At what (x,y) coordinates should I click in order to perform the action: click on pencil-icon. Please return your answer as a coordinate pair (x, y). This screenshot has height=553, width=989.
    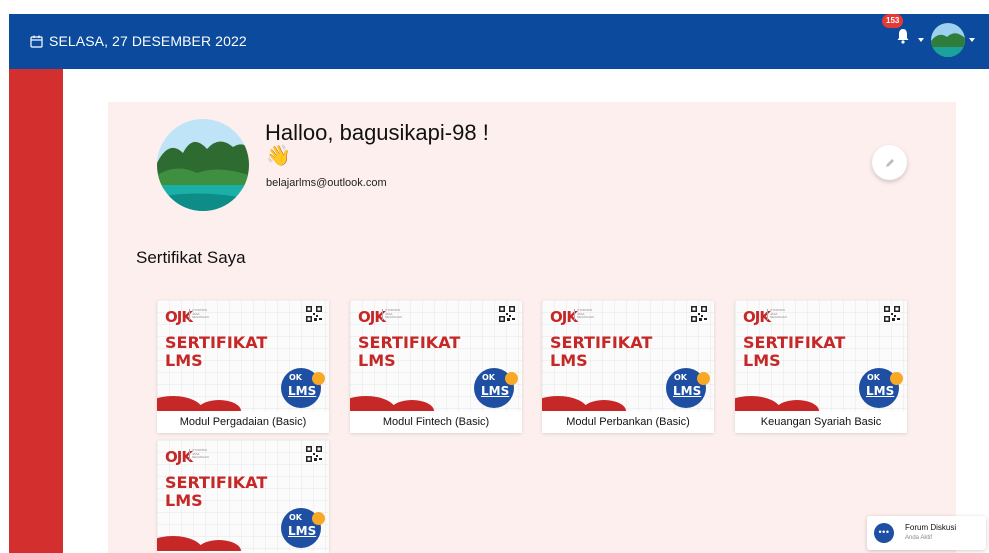
    Looking at the image, I should click on (889, 162).